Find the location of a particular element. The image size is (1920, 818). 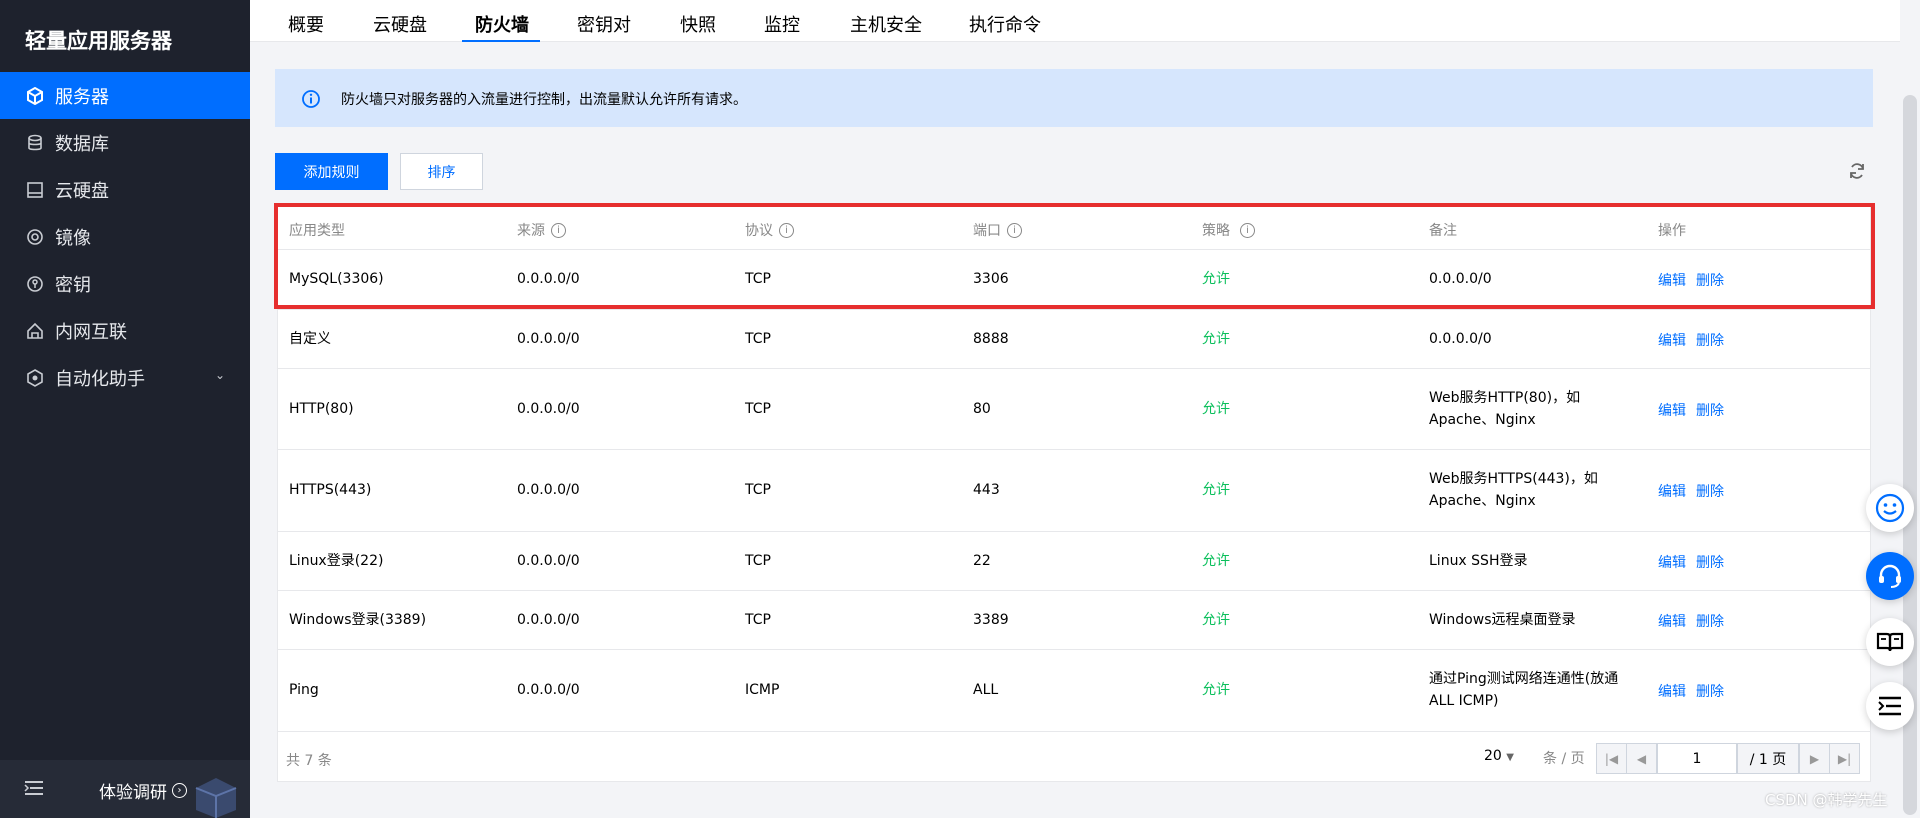

survey-link: 体验调研 › is located at coordinates (143, 790).